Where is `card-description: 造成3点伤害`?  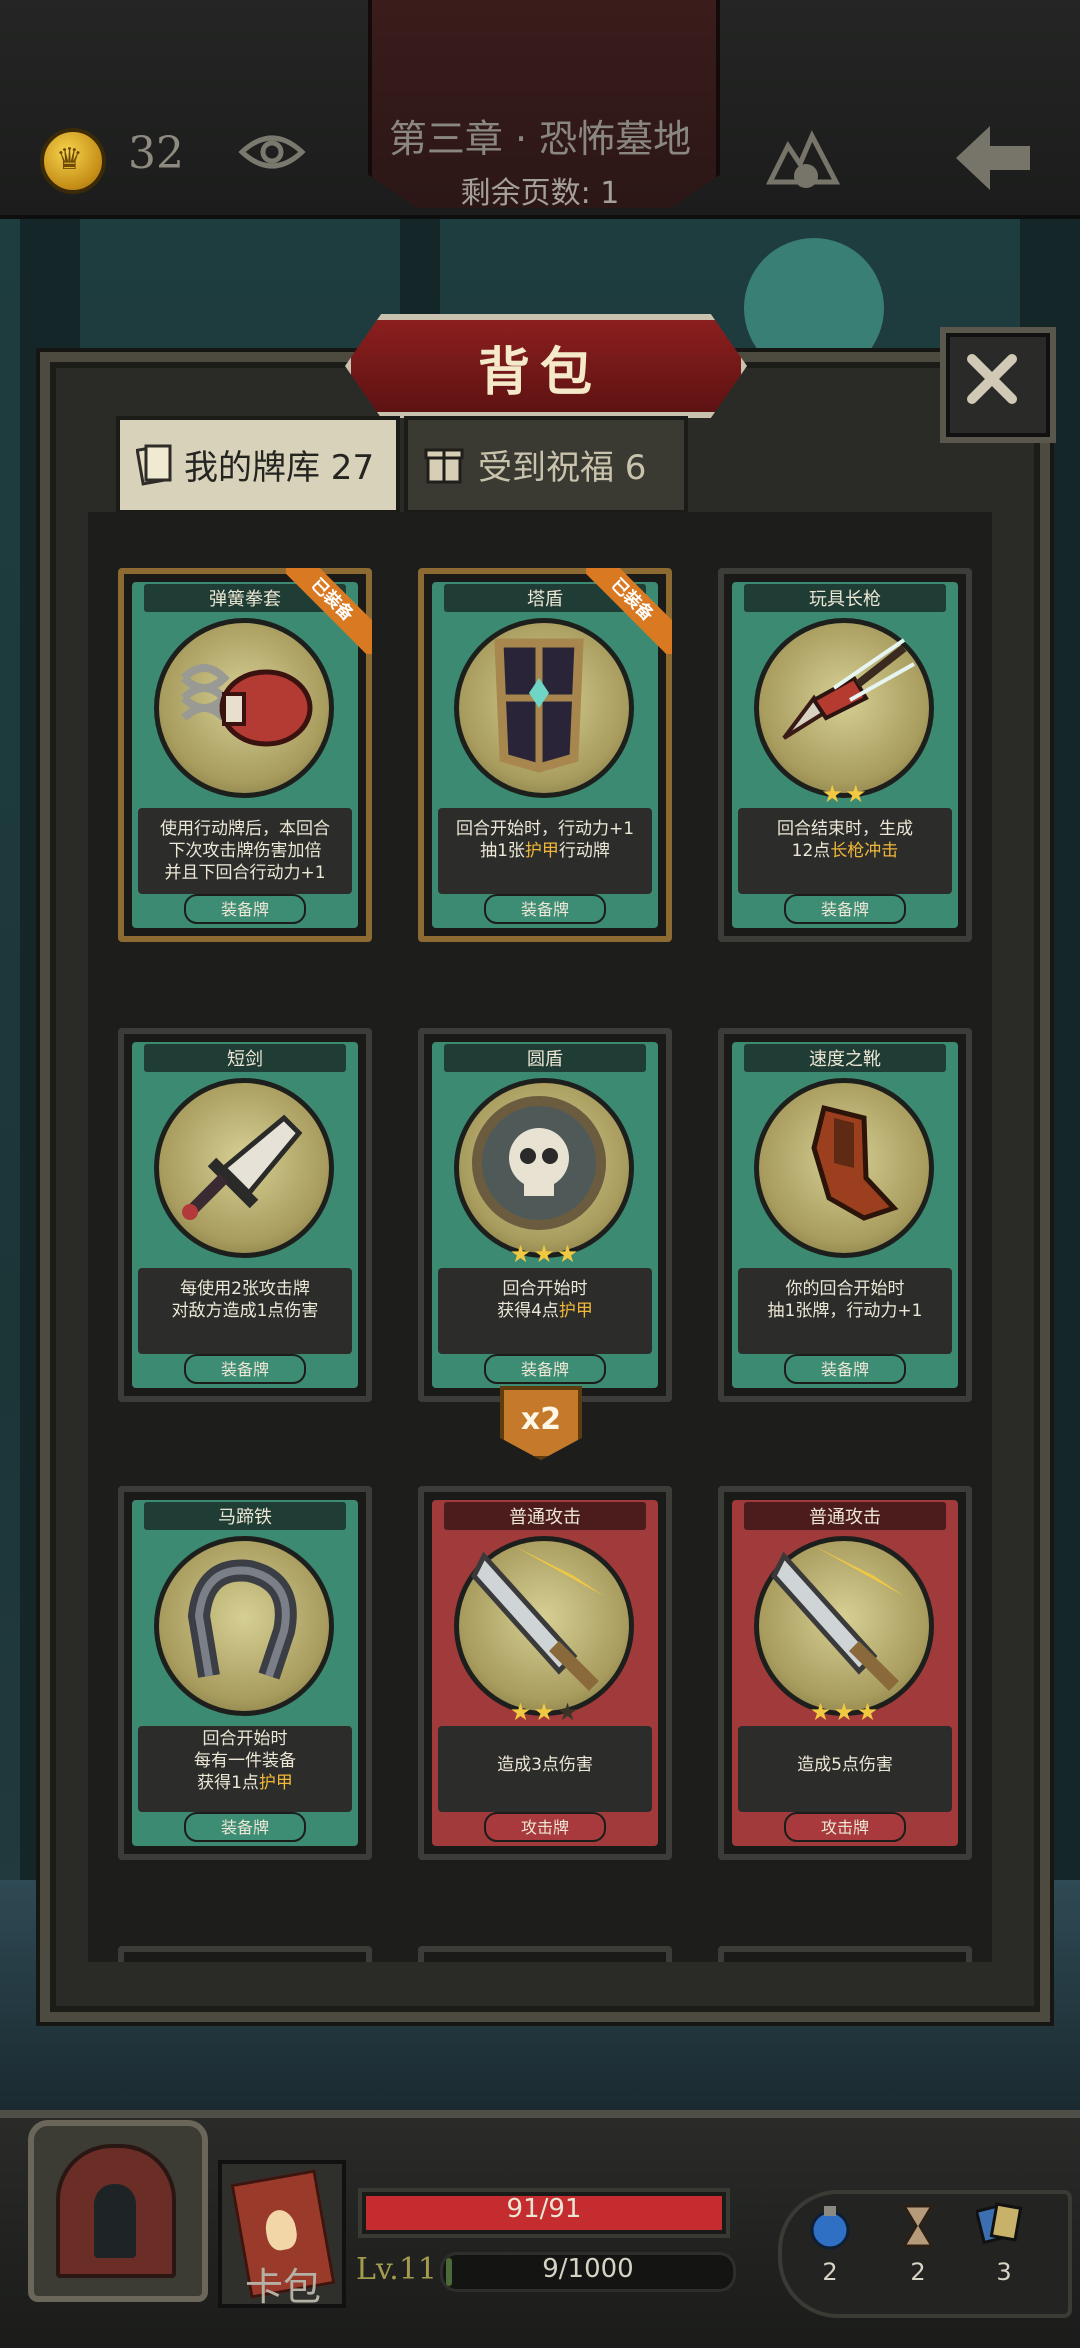 card-description: 造成3点伤害 is located at coordinates (545, 1765).